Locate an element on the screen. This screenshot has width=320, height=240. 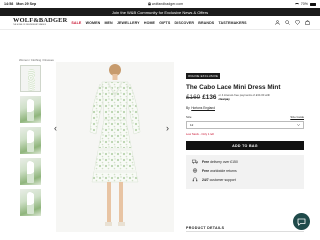
nav-home: HOME is located at coordinates (149, 23).